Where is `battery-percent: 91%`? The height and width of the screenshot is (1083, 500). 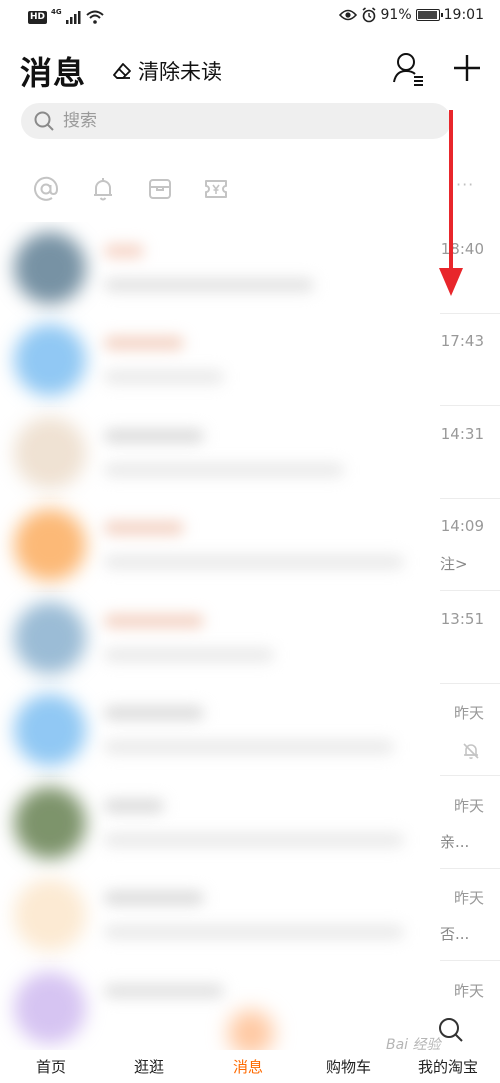 battery-percent: 91% is located at coordinates (396, 15).